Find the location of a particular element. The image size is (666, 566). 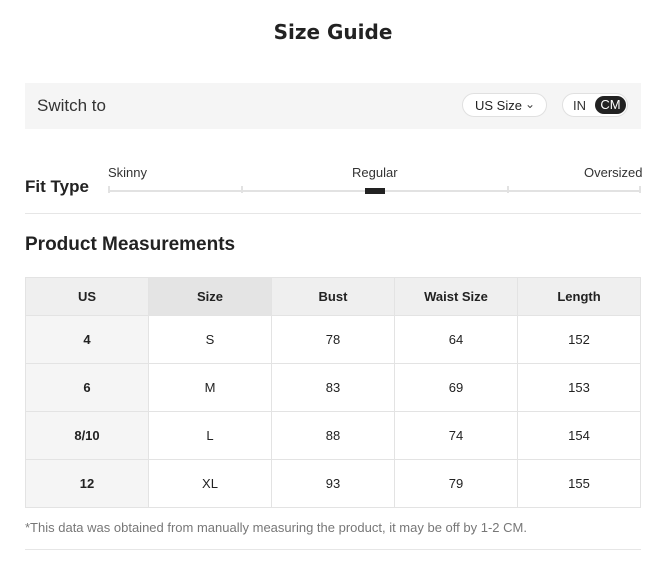

table-row: 6 M 83 69 153 is located at coordinates (333, 387).